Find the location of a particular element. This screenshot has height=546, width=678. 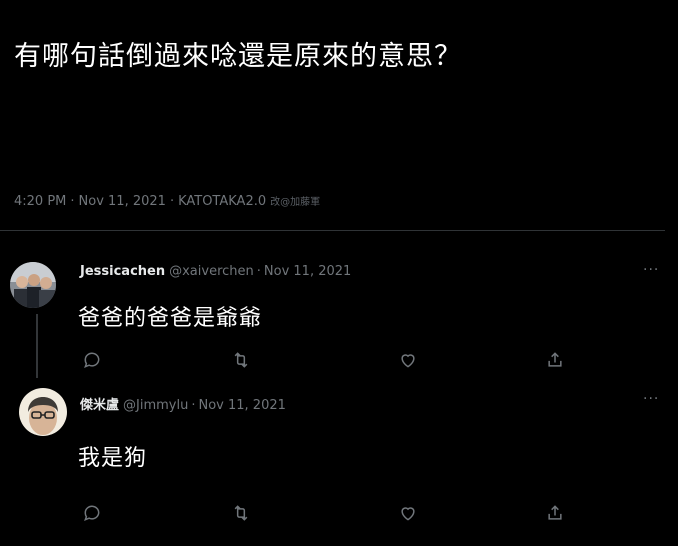

reply-author-name: 傑米盧 is located at coordinates (99, 405).